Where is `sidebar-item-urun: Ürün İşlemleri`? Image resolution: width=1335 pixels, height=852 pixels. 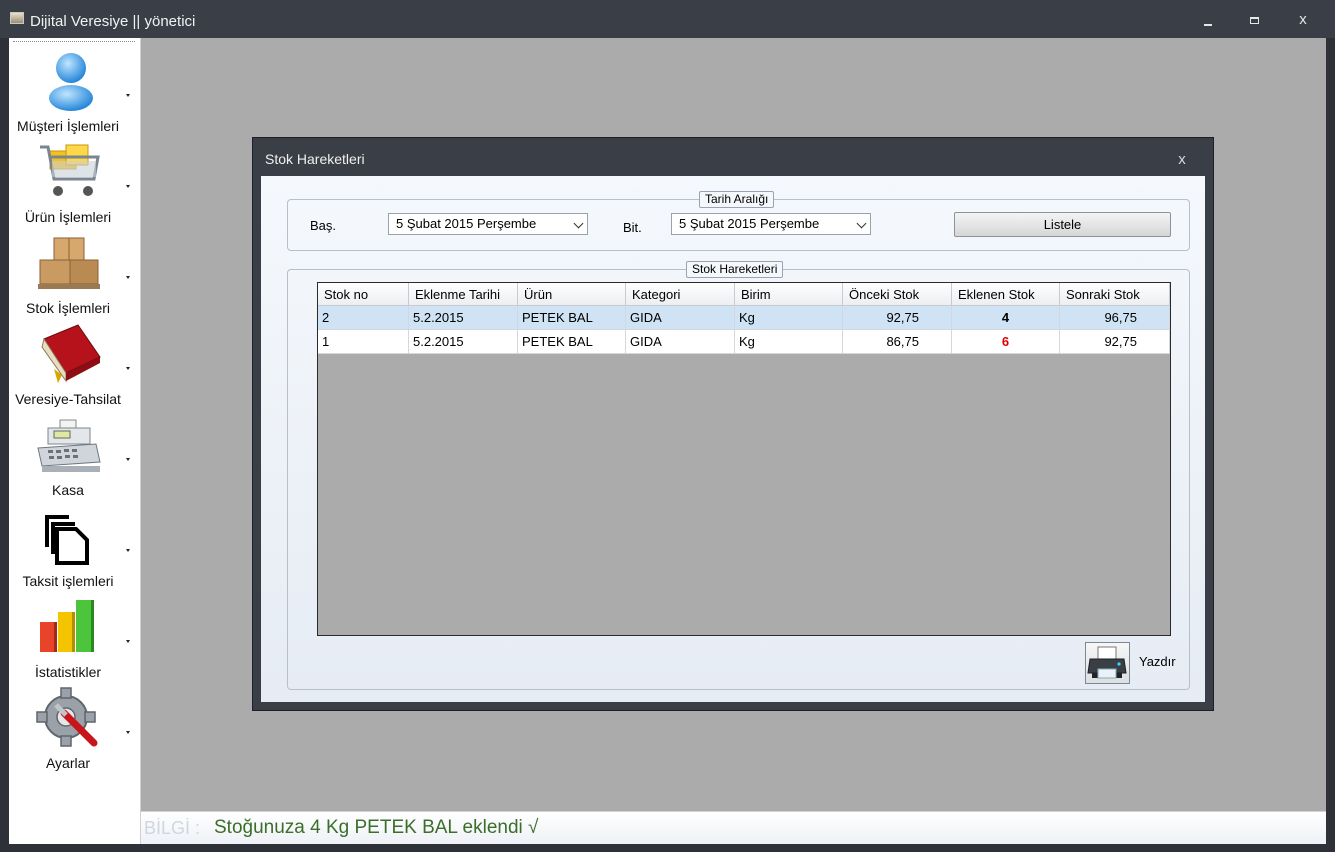 sidebar-item-urun: Ürün İşlemleri is located at coordinates (75, 184).